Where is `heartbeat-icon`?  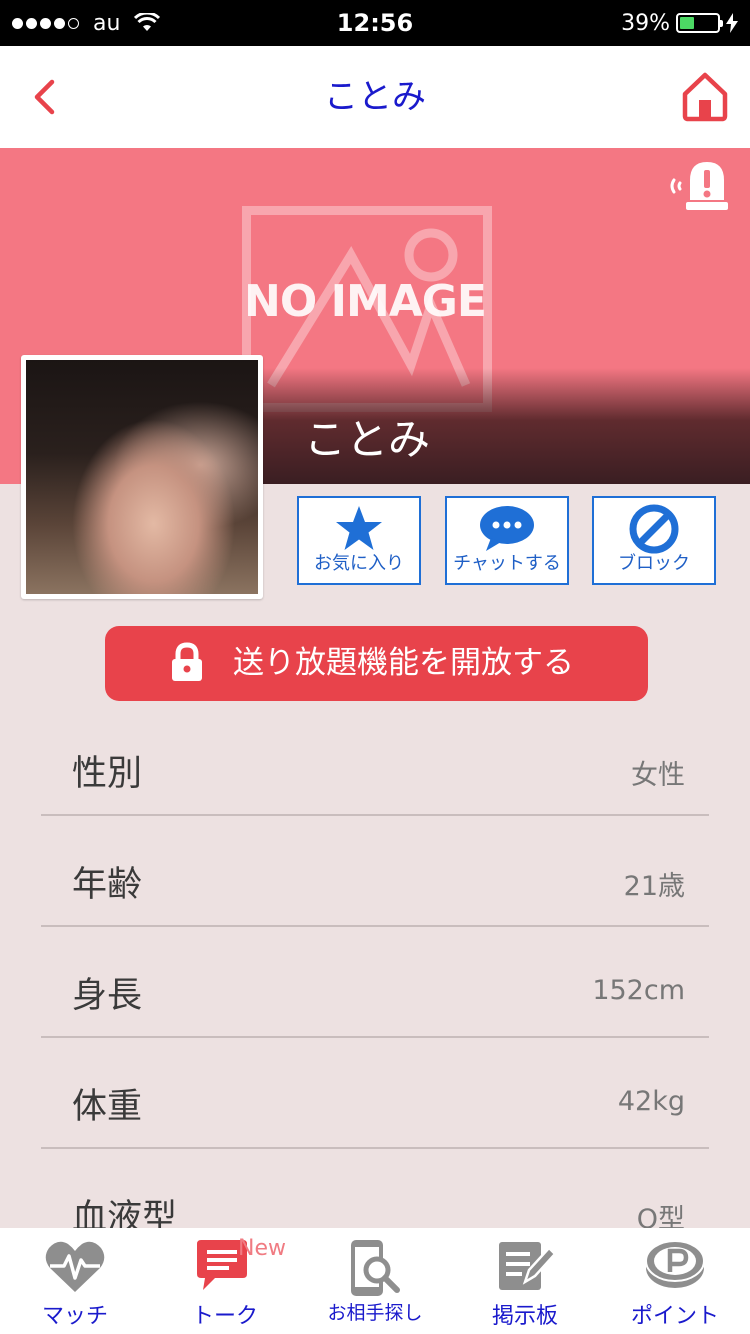
heartbeat-icon is located at coordinates (75, 1266).